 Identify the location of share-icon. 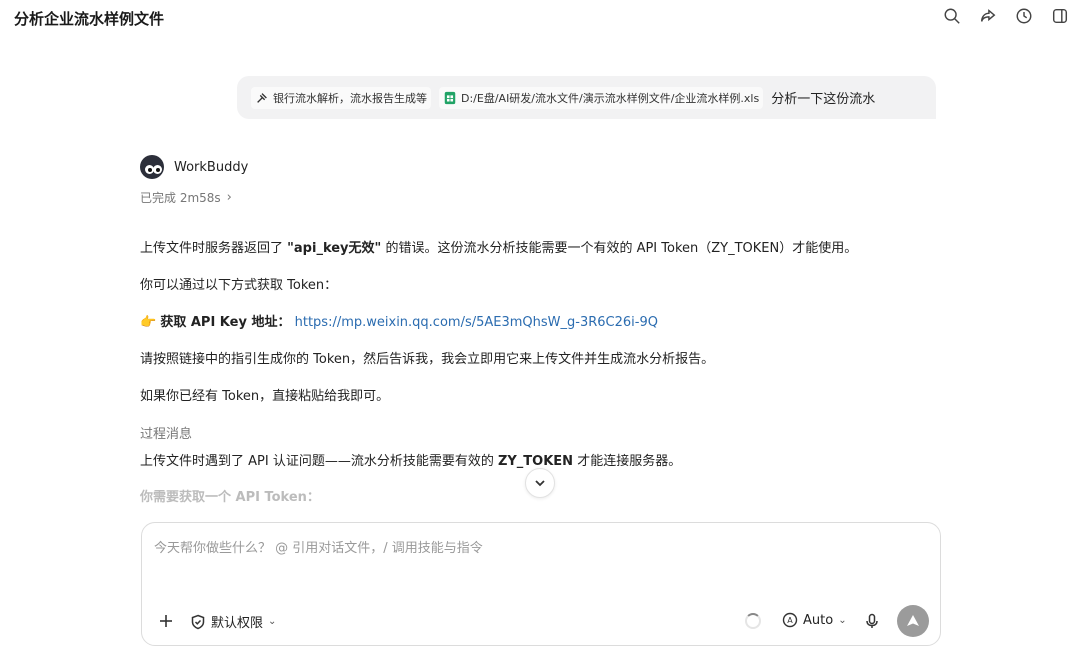
(988, 15).